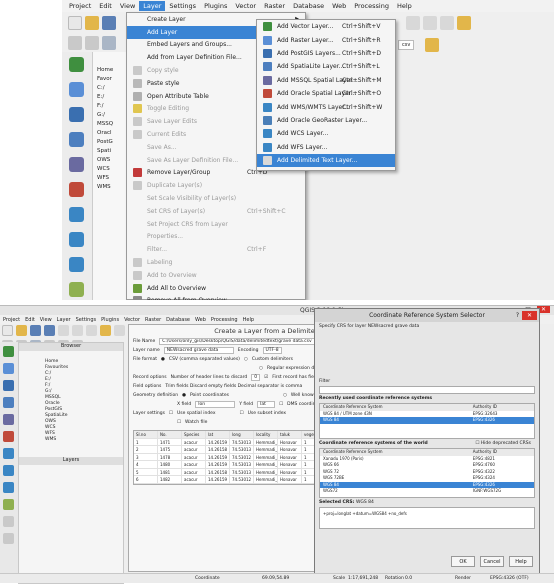 The height and width of the screenshot is (584, 554). What do you see at coordinates (326, 106) in the screenshot?
I see `submenu-item-add-wms-wmts-layer: Add WMS/WMTS Layer... Ctrl+Shift+W` at bounding box center [326, 106].